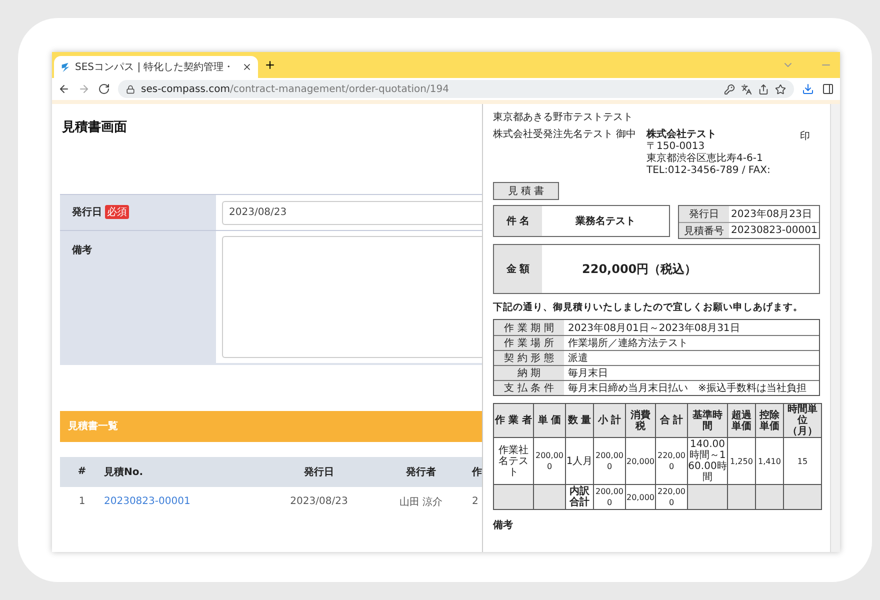  What do you see at coordinates (628, 343) in the screenshot?
I see `terms-value: 作業場所／連絡方法テスト` at bounding box center [628, 343].